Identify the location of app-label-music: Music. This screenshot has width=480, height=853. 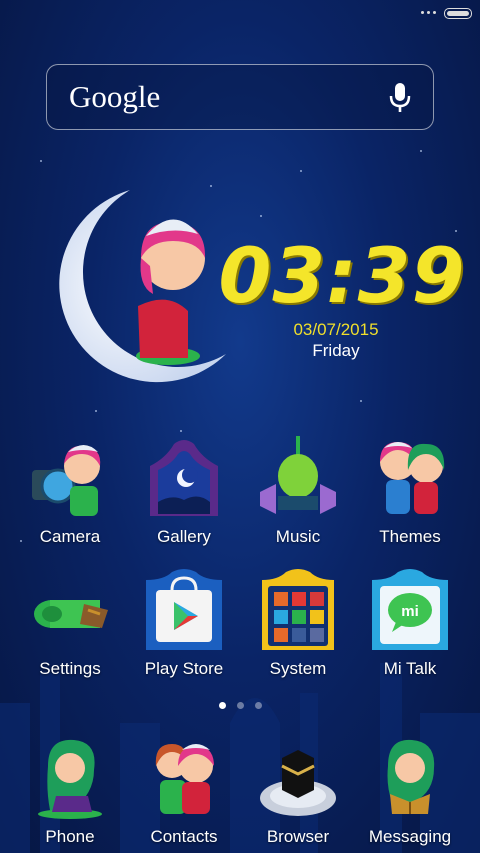
(298, 536).